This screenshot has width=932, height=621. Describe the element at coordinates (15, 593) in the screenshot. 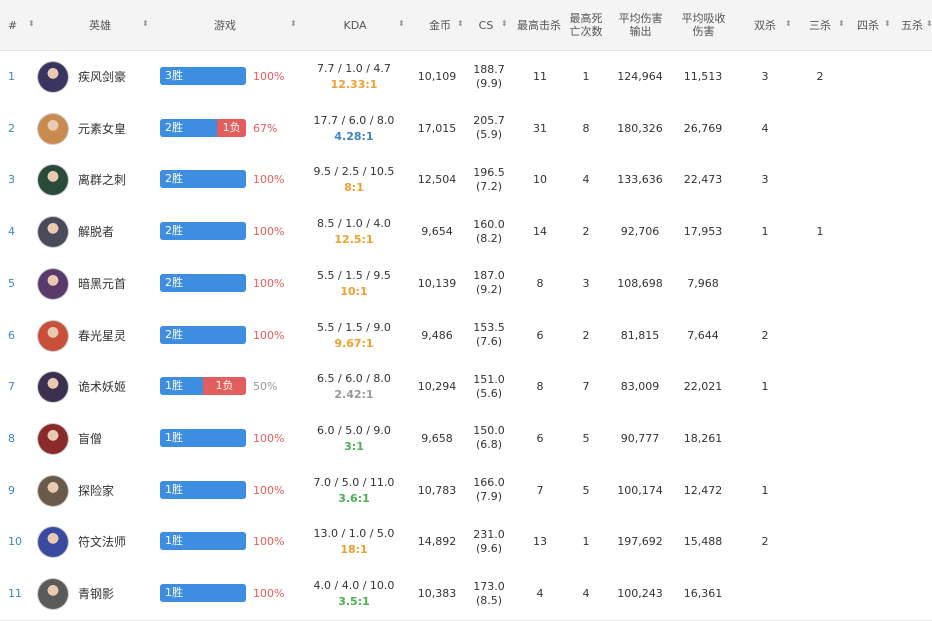

I see `rank-cell: 11` at that location.